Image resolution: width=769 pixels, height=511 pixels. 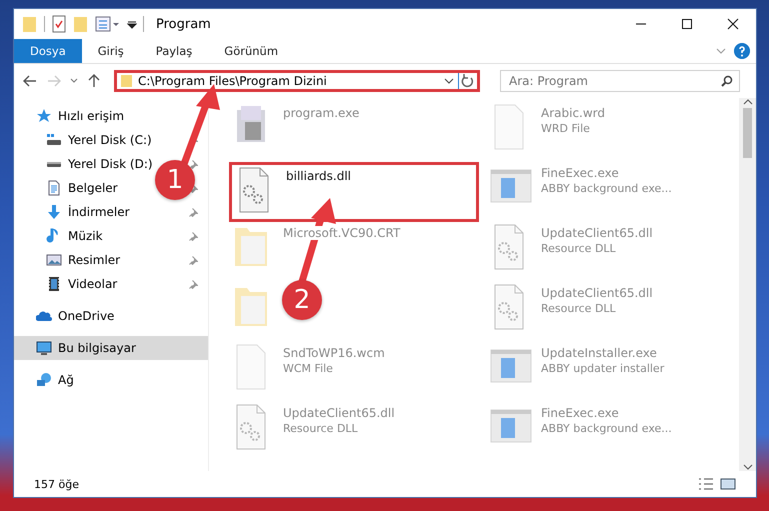 I want to click on address-bar: C:\Program Files\Program Dizini, so click(x=297, y=81).